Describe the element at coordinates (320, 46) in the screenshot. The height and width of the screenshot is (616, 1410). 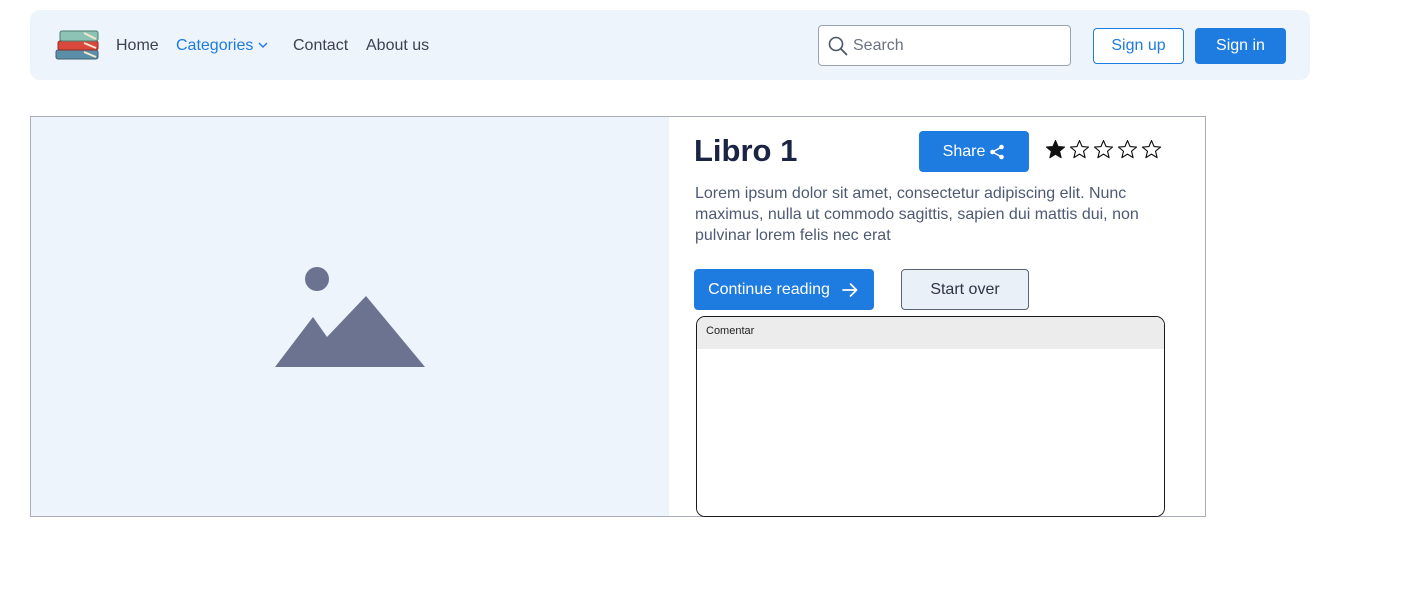
I see `nav-contact: Contact` at that location.